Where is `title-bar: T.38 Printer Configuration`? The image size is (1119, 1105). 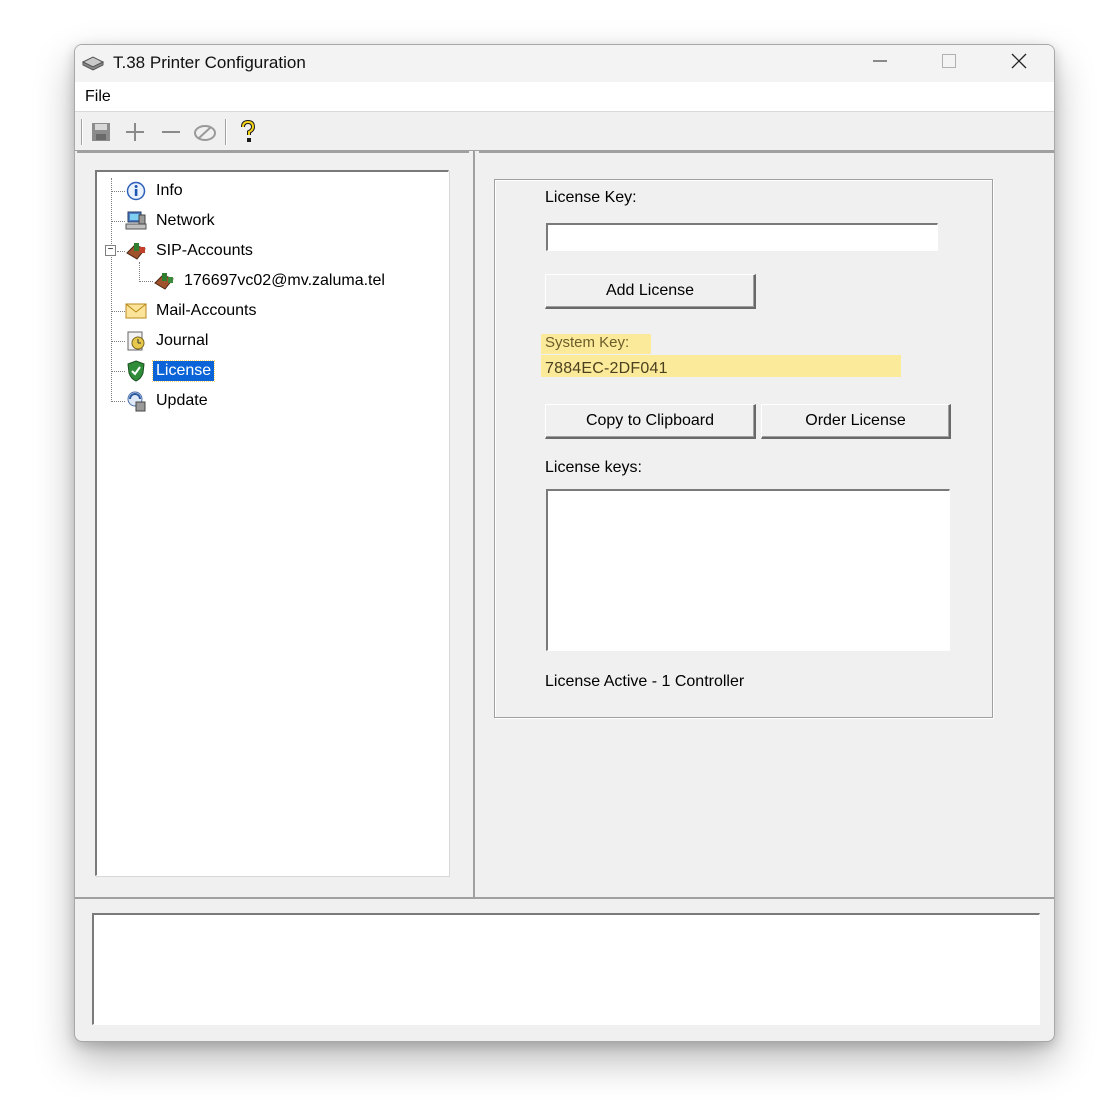 title-bar: T.38 Printer Configuration is located at coordinates (564, 63).